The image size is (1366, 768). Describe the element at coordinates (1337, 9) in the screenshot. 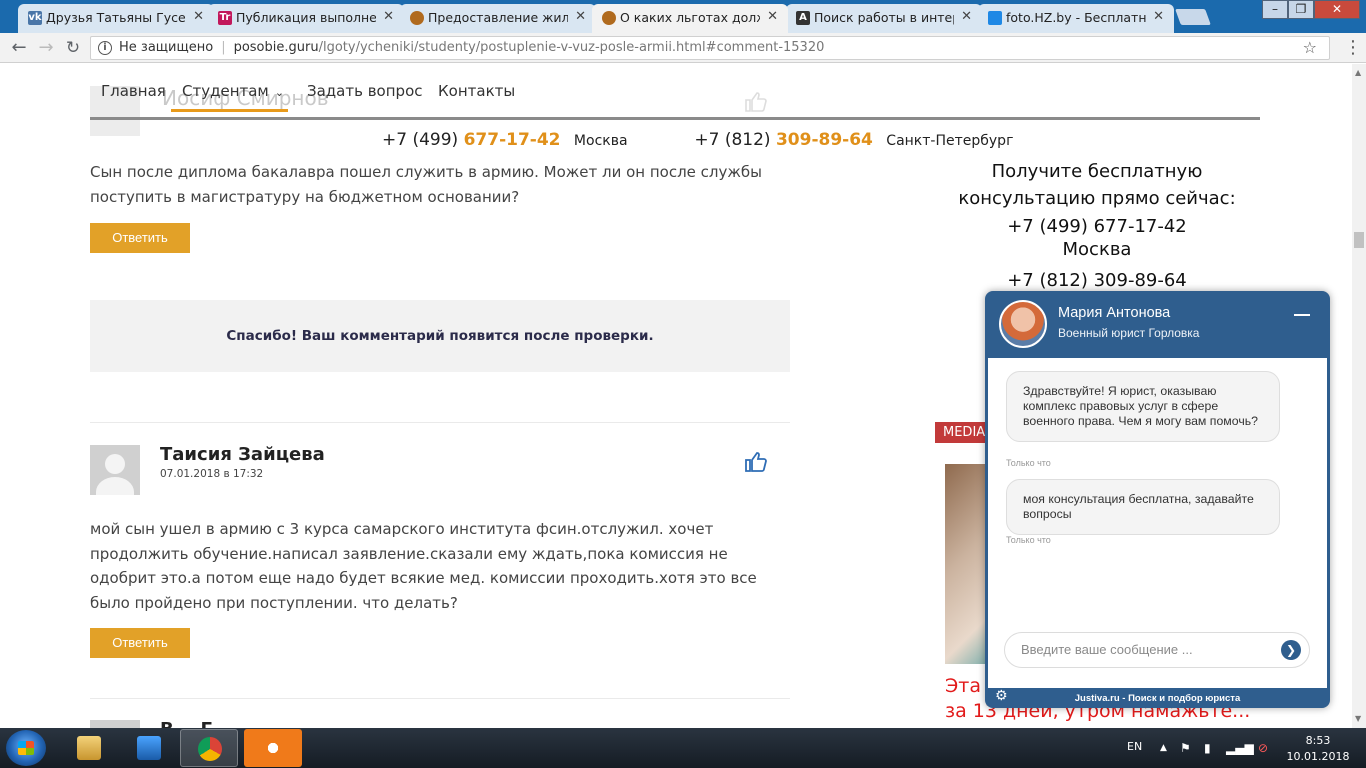

I see `close-window-button: ✕` at that location.